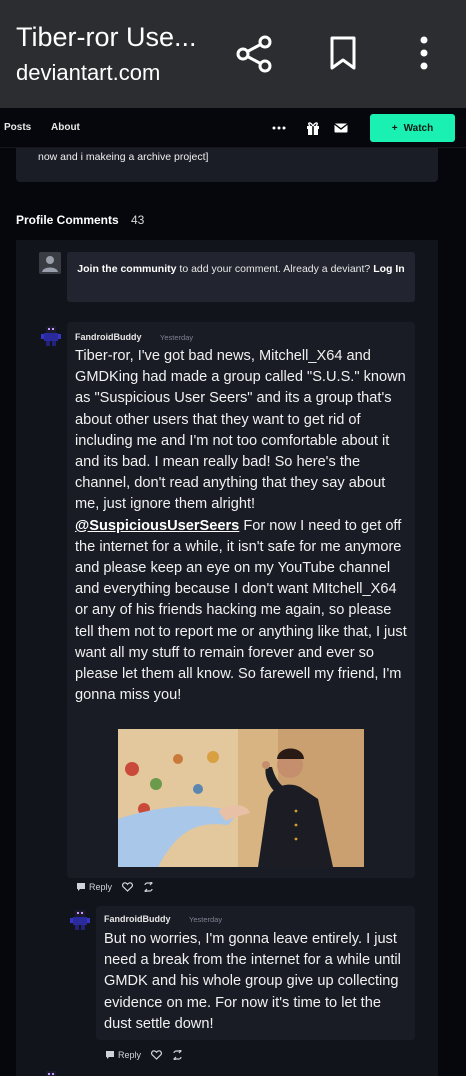 Image resolution: width=466 pixels, height=1076 pixels. Describe the element at coordinates (115, 887) in the screenshot. I see `comment-actions: Reply` at that location.